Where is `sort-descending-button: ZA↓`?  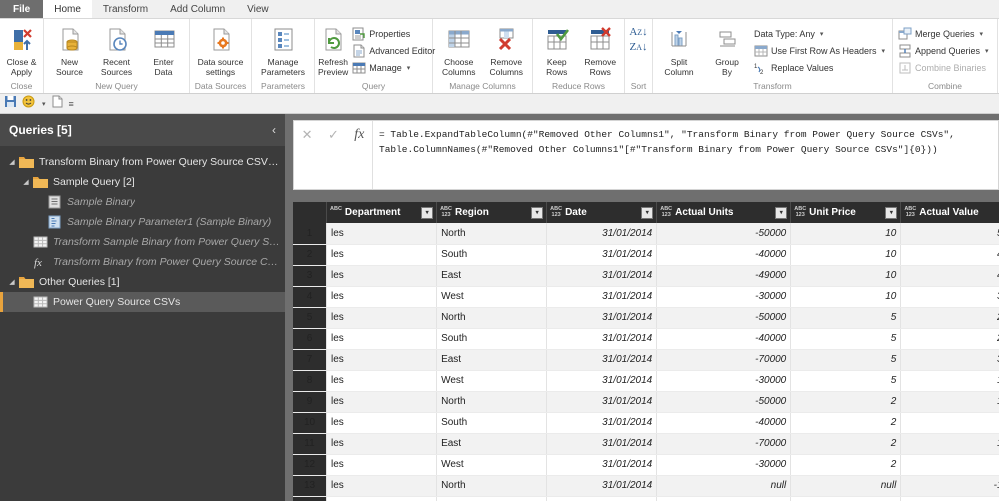
sort-descending-button: ZA↓ is located at coordinates (638, 47).